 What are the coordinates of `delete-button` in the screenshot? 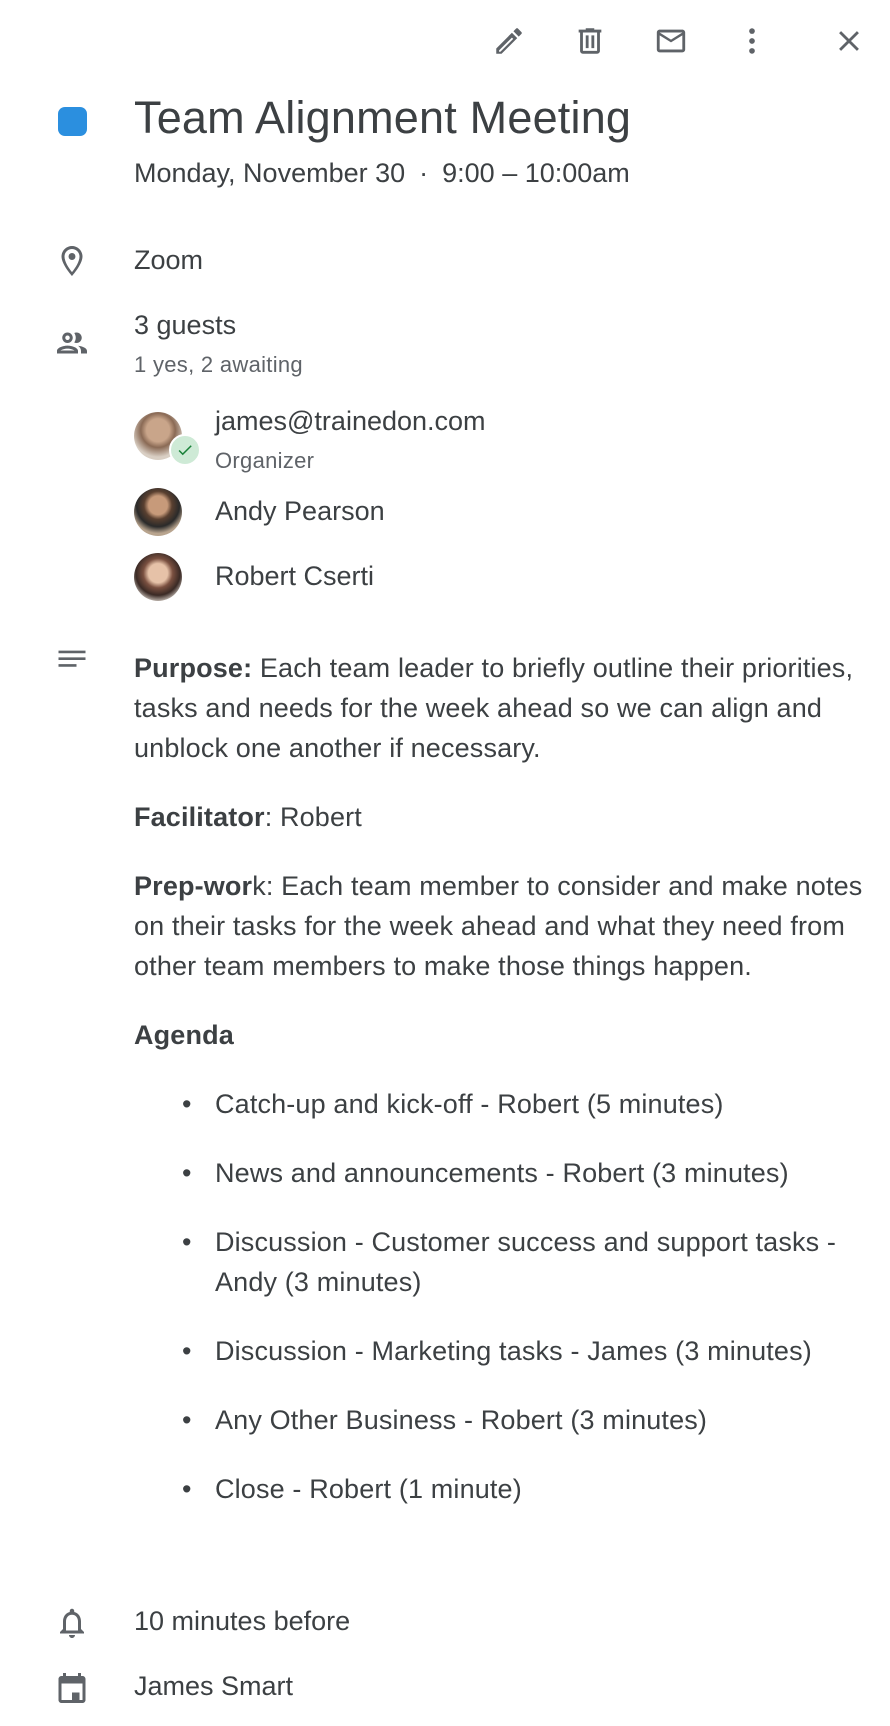 It's located at (590, 41).